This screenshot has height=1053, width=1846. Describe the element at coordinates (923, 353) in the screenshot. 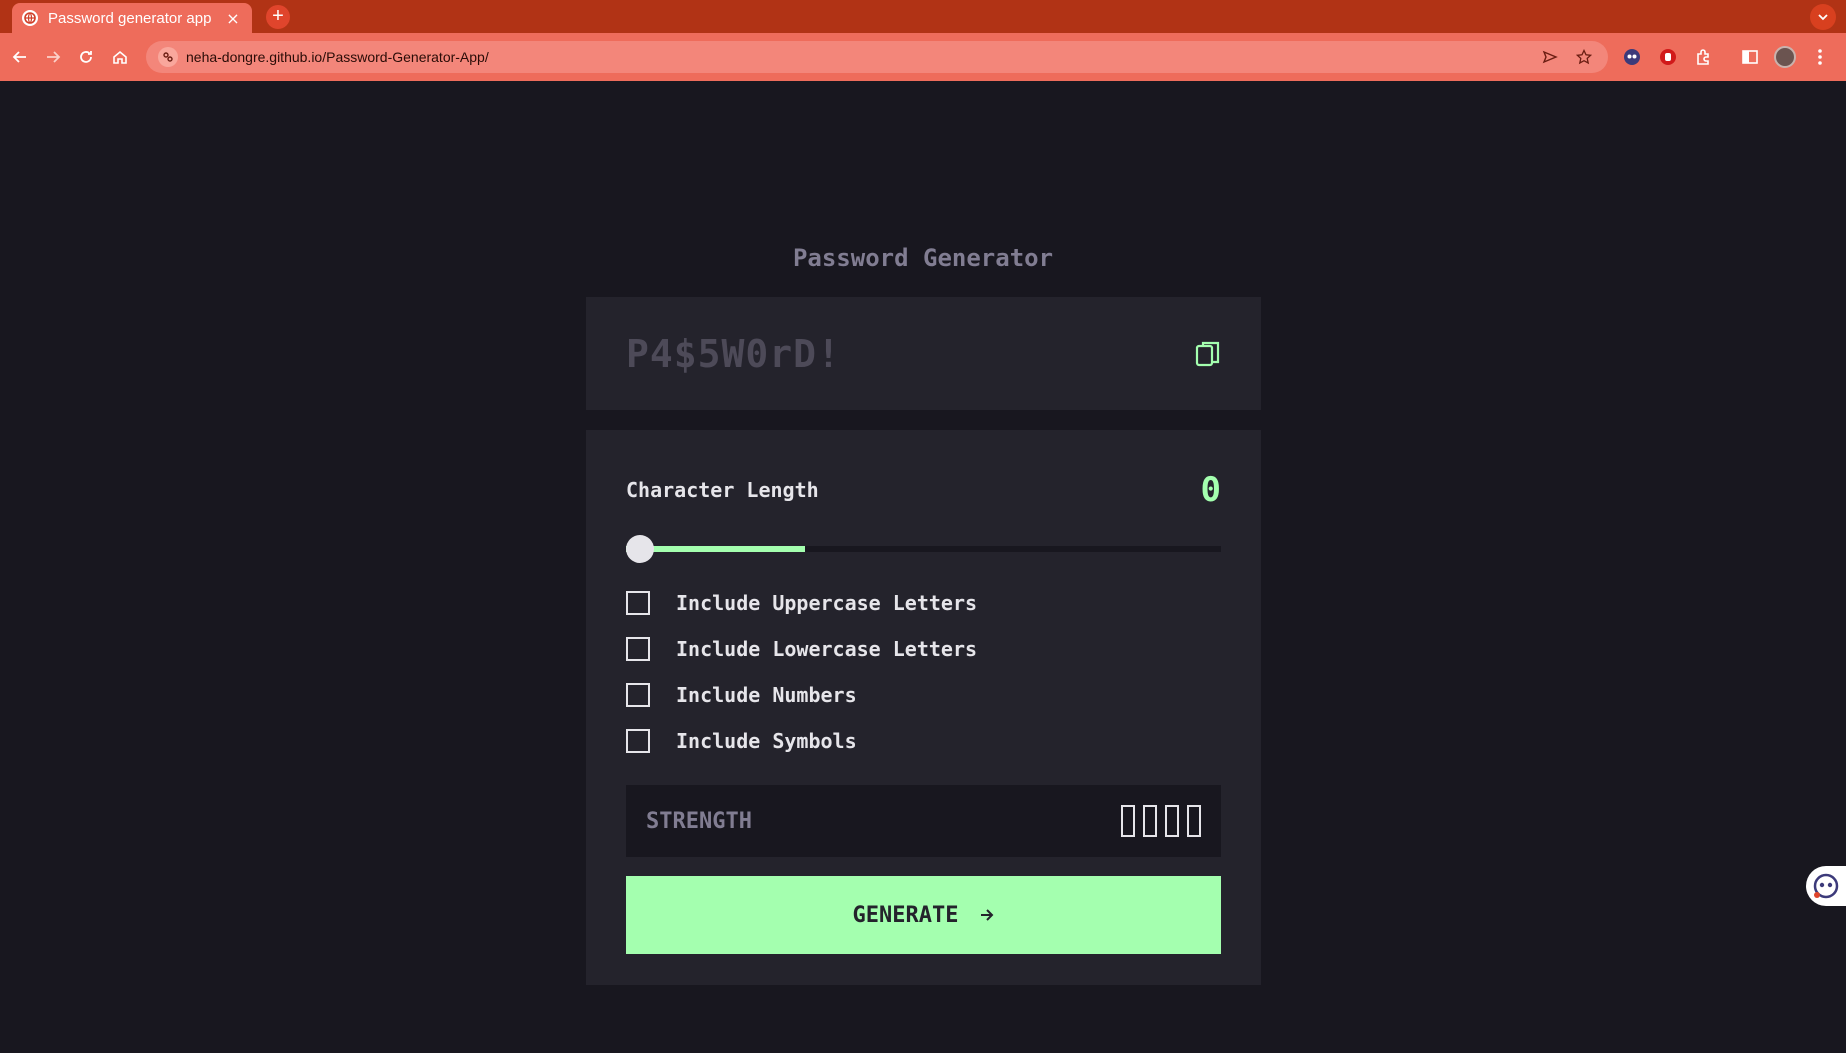

I see `password-display: P4$5W0rD!` at that location.